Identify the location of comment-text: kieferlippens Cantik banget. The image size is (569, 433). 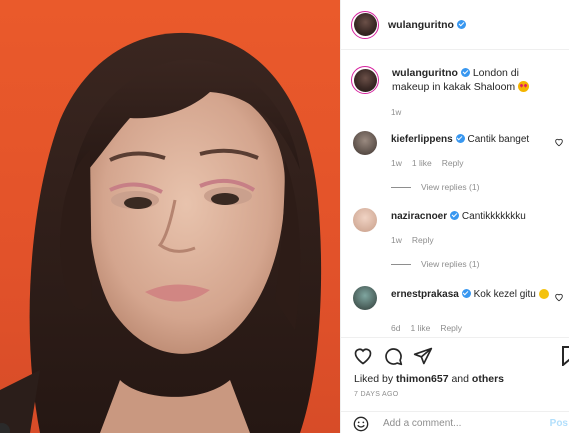
(471, 139).